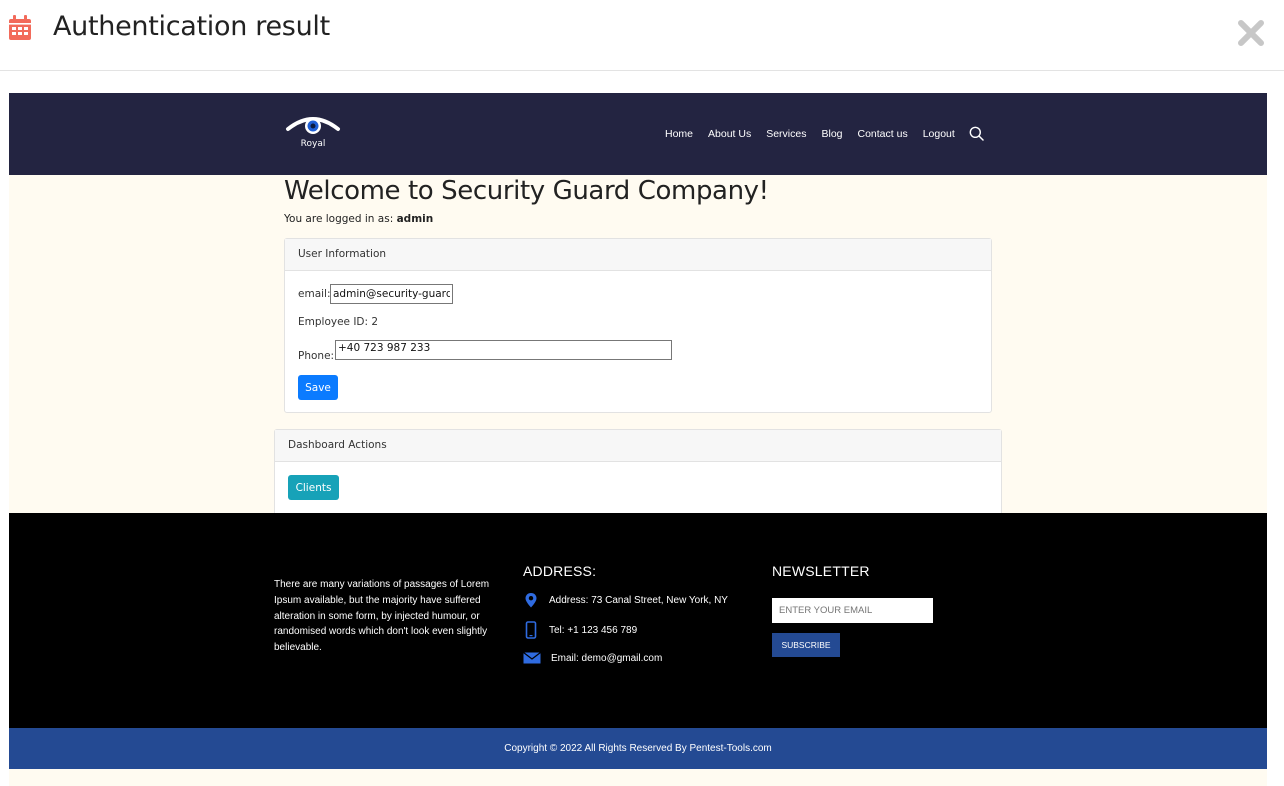 The image size is (1284, 786). I want to click on address-text: Address: 73 Canal Street, New York, NY, so click(638, 600).